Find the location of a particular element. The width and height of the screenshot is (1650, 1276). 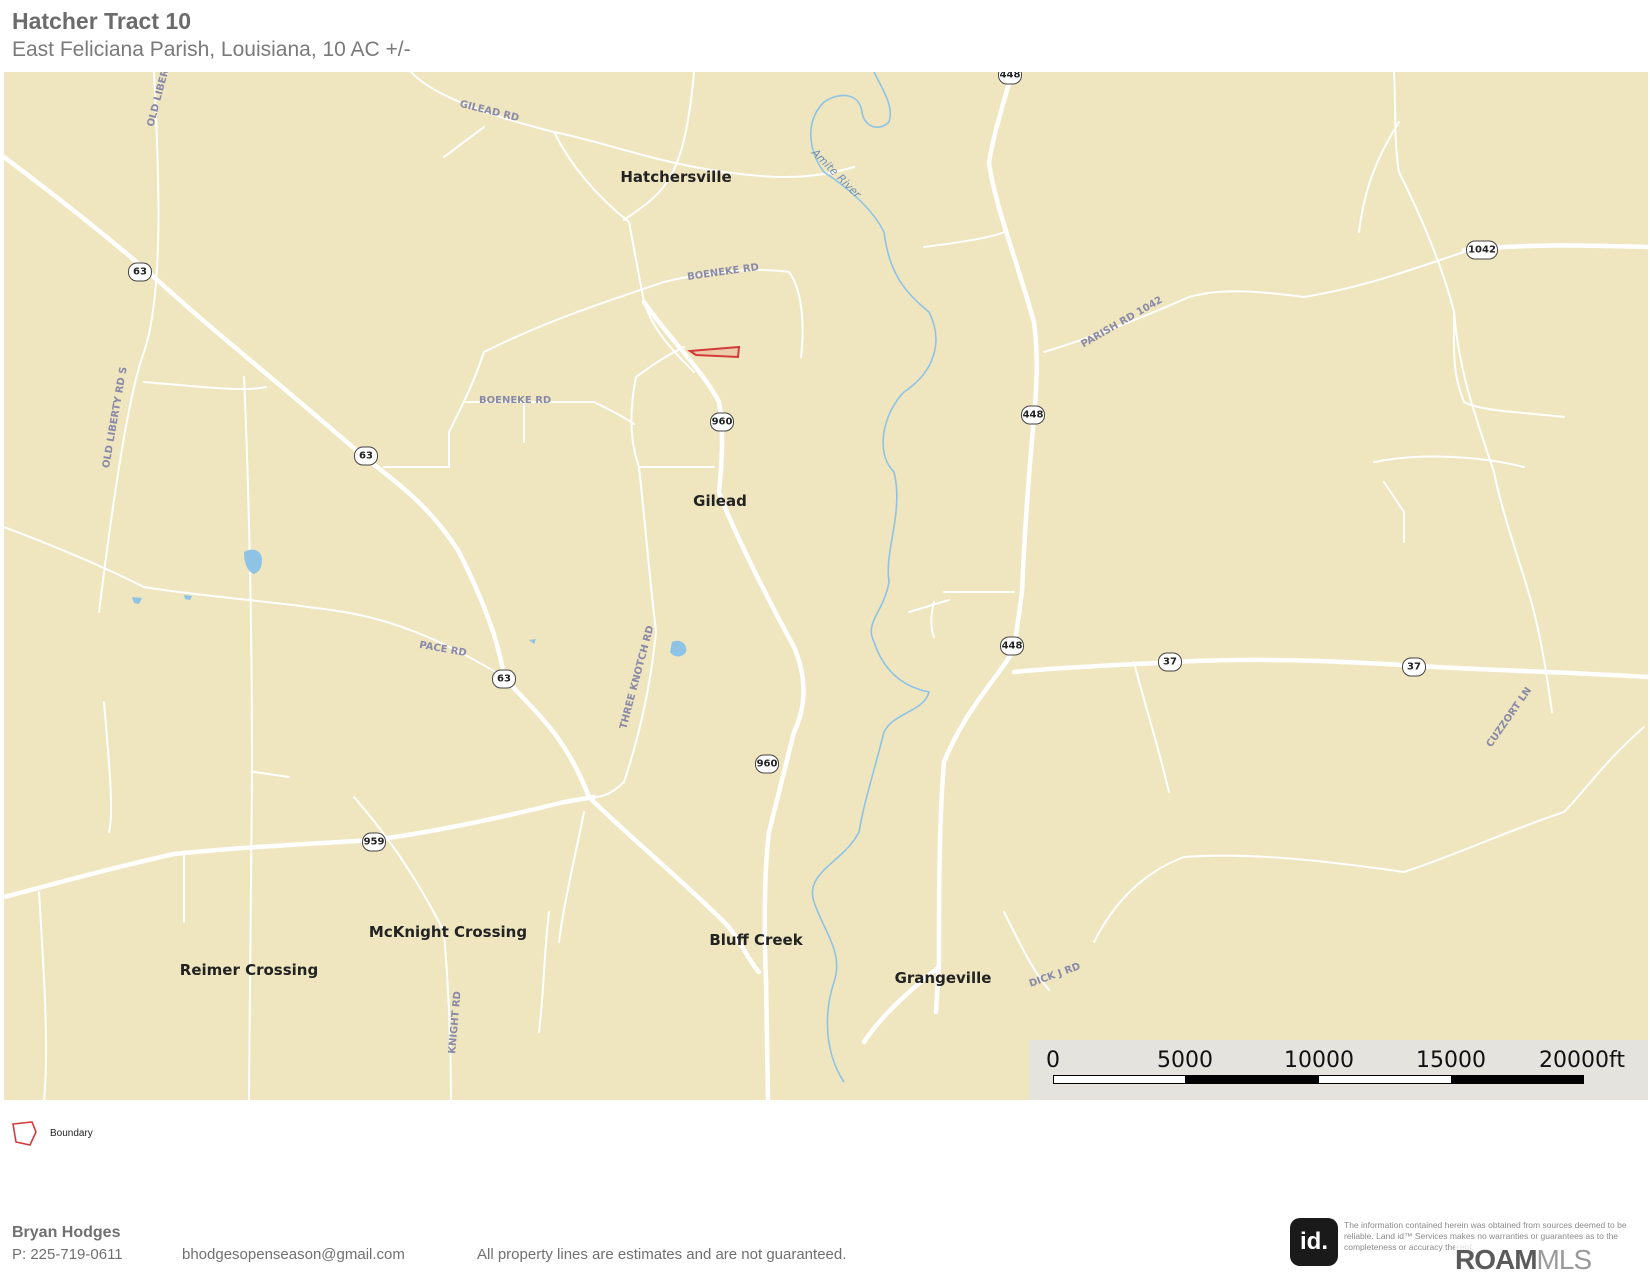

road-boeneke-north is located at coordinates (643, 313).